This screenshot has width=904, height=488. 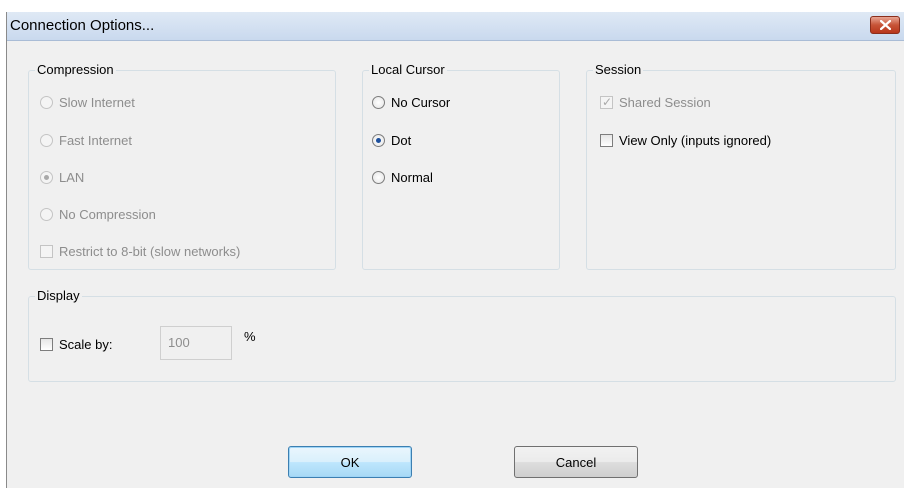 I want to click on option-label: Fast Internet, so click(x=95, y=140).